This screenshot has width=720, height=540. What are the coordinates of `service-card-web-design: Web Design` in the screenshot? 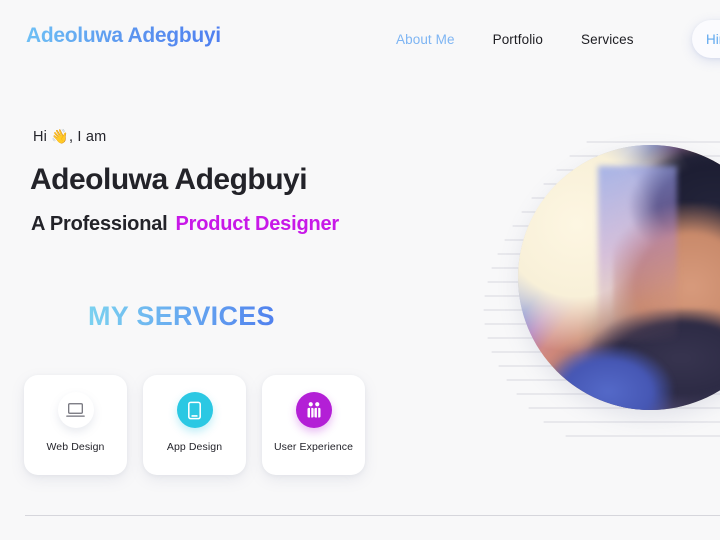 It's located at (75, 425).